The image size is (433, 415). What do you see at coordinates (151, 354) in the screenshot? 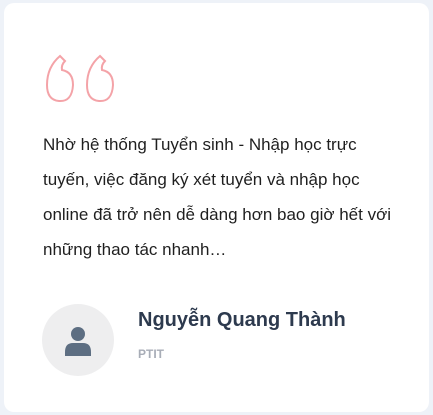
I see `author-organization: PTIT` at bounding box center [151, 354].